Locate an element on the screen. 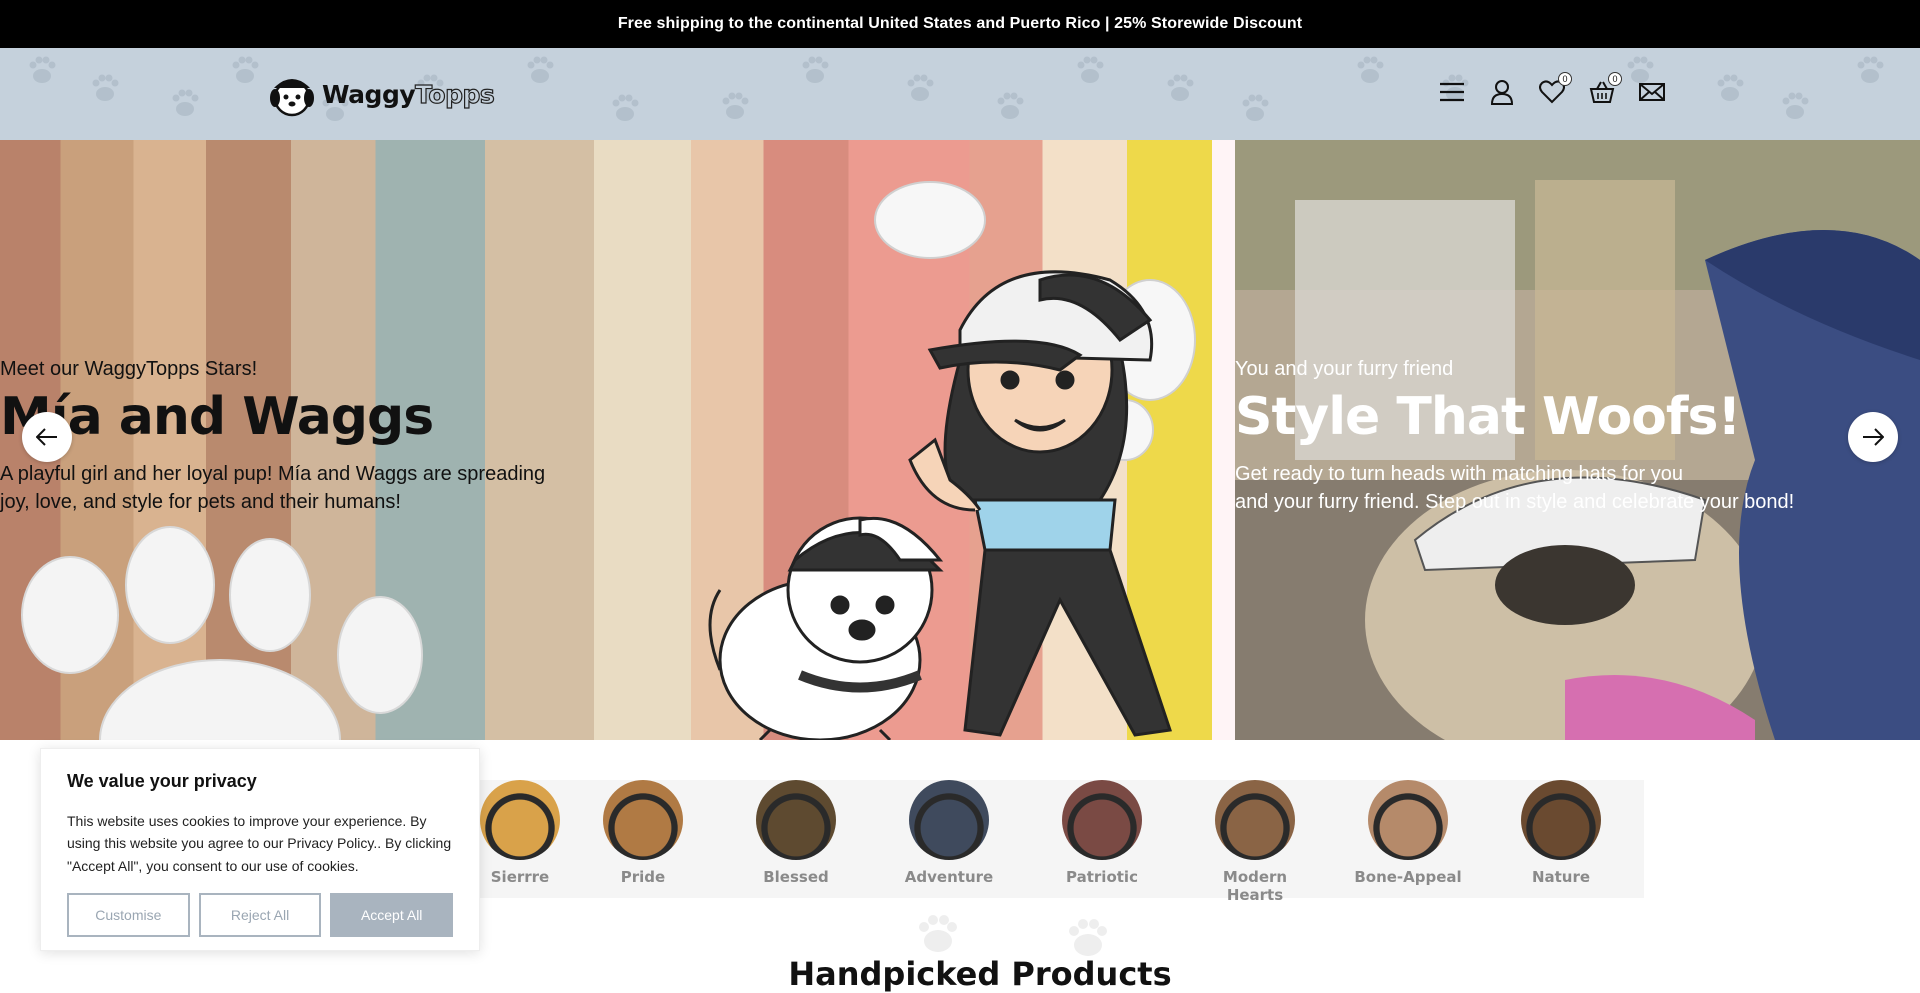 This screenshot has height=993, width=1920. header-nav-icons: 0 0 is located at coordinates (1552, 90).